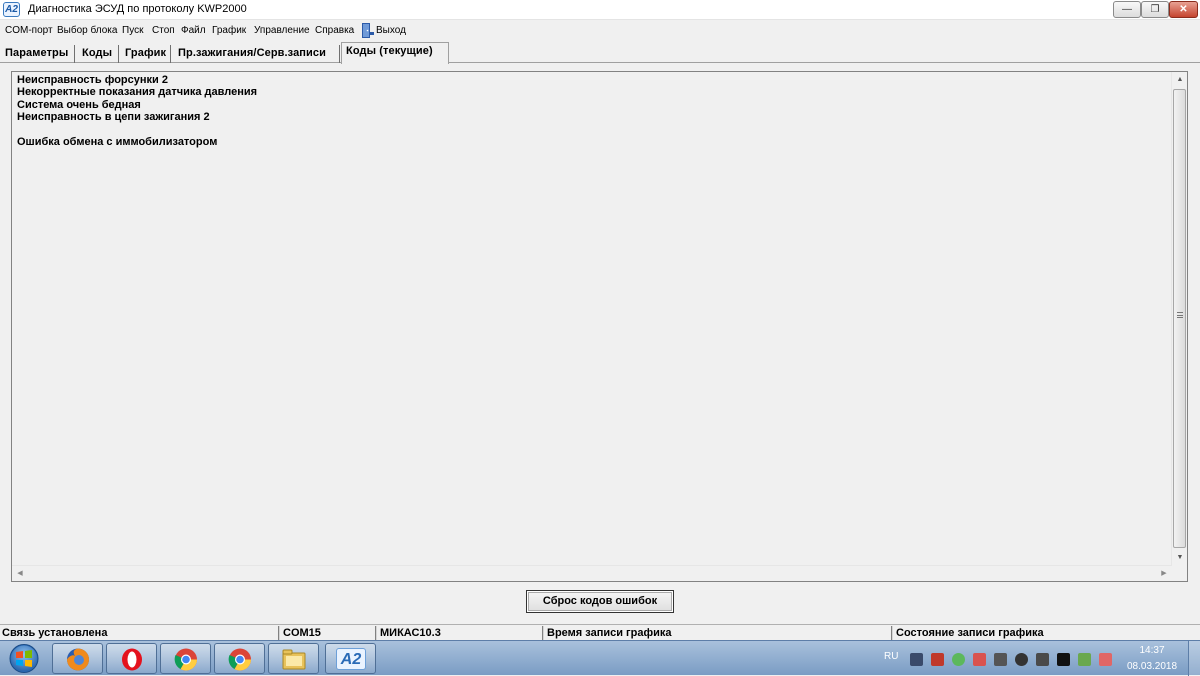  I want to click on windows-start-icon, so click(24, 658).